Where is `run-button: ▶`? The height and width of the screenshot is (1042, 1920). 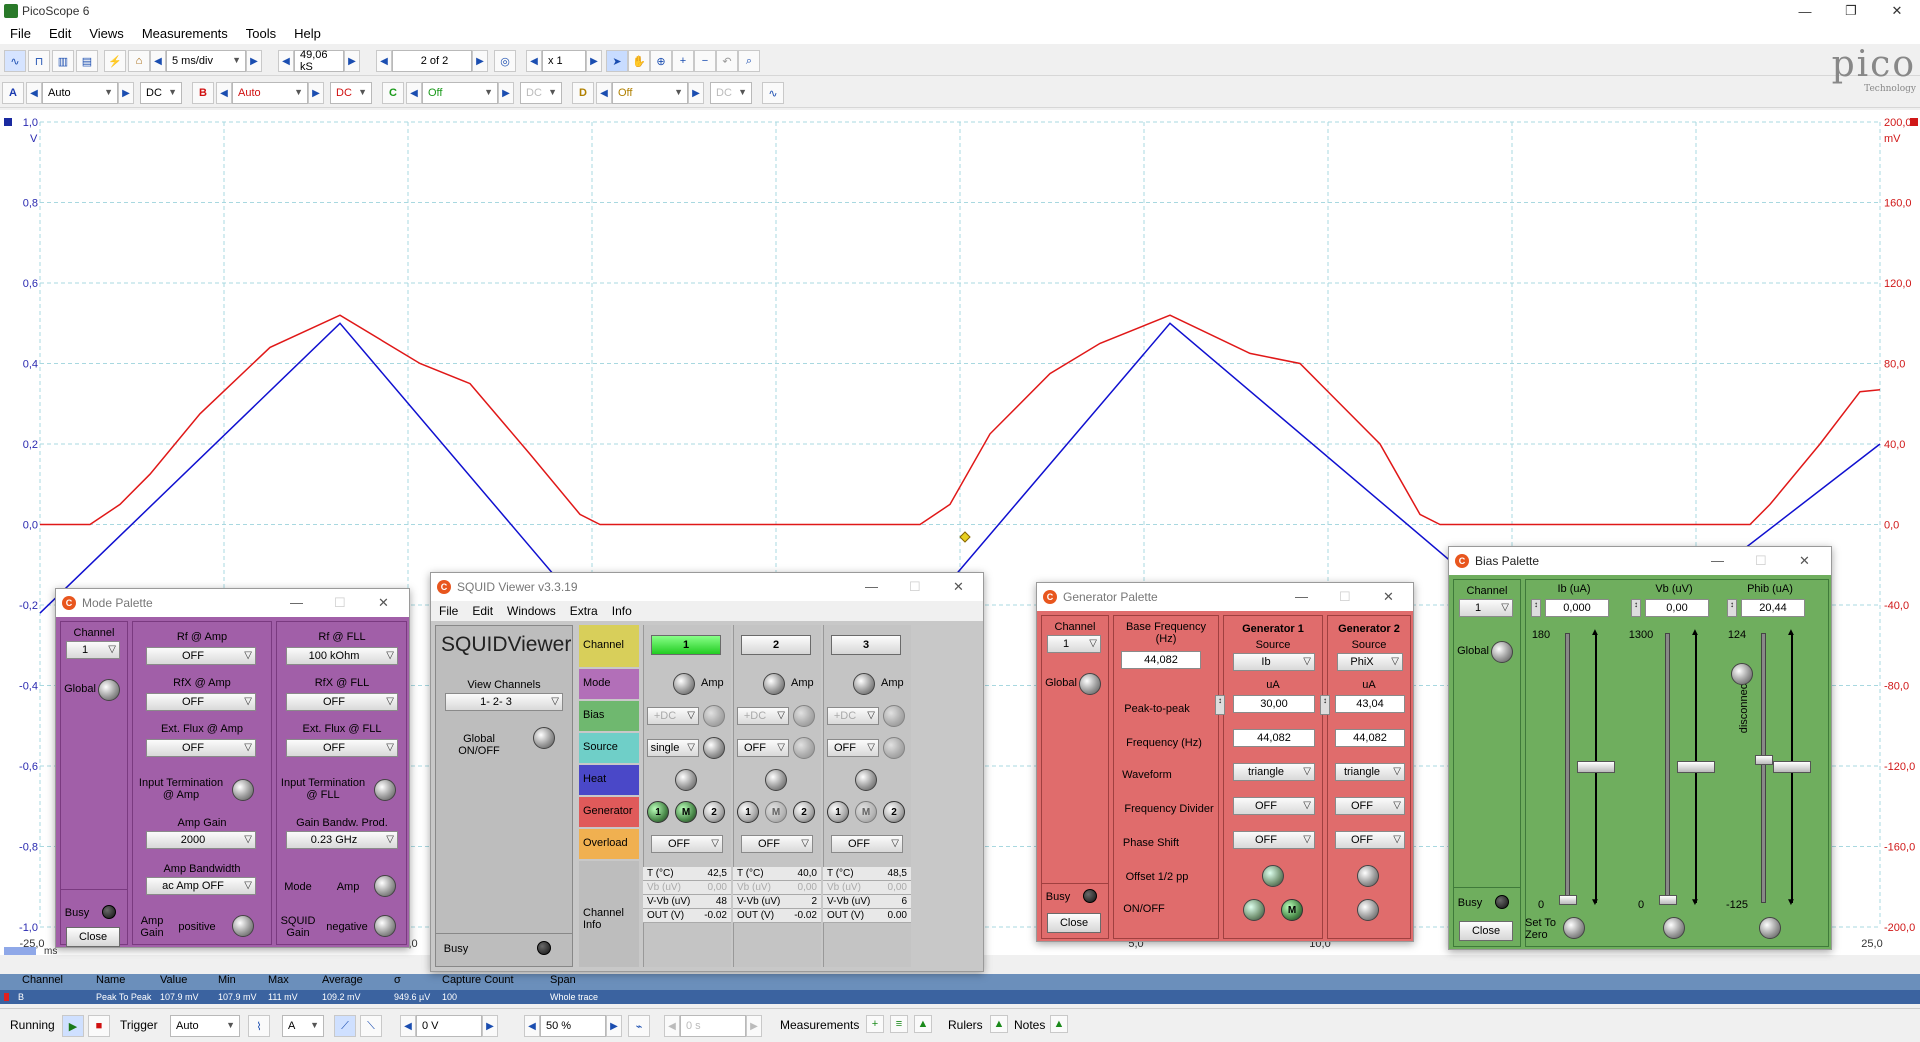 run-button: ▶ is located at coordinates (73, 1026).